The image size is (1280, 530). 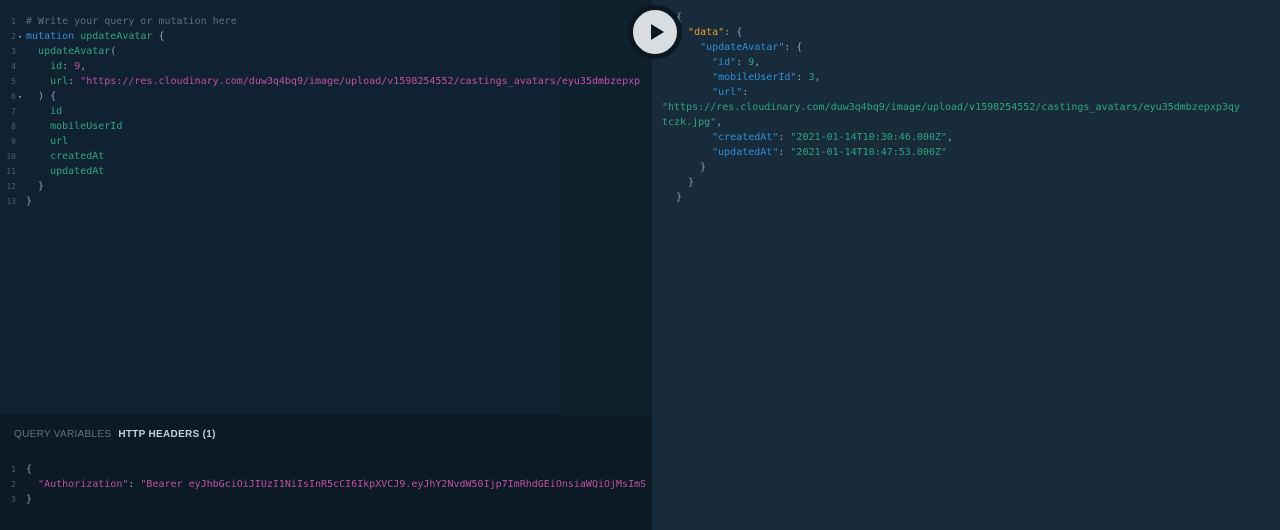 What do you see at coordinates (13, 96) in the screenshot?
I see `line-number: 6` at bounding box center [13, 96].